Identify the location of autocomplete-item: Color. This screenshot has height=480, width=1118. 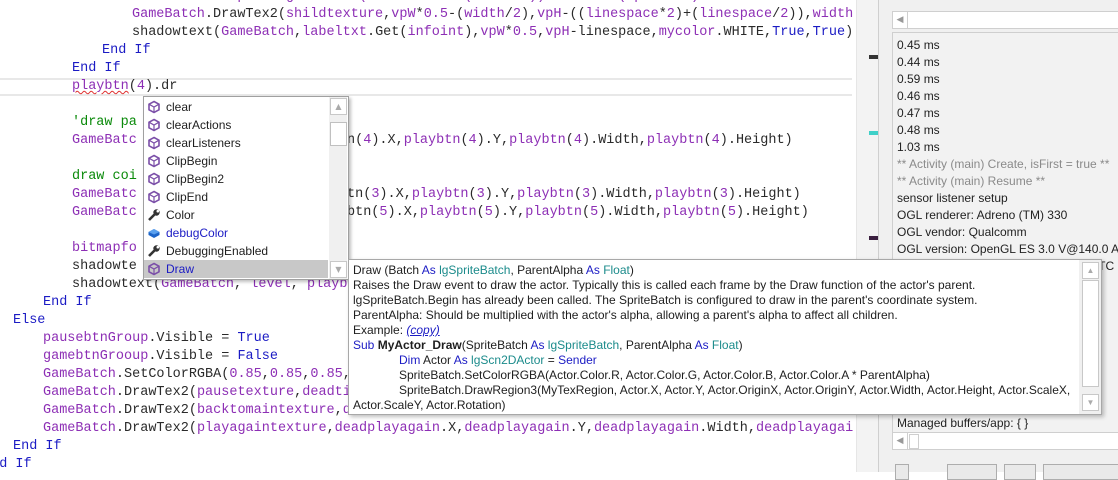
(236, 215).